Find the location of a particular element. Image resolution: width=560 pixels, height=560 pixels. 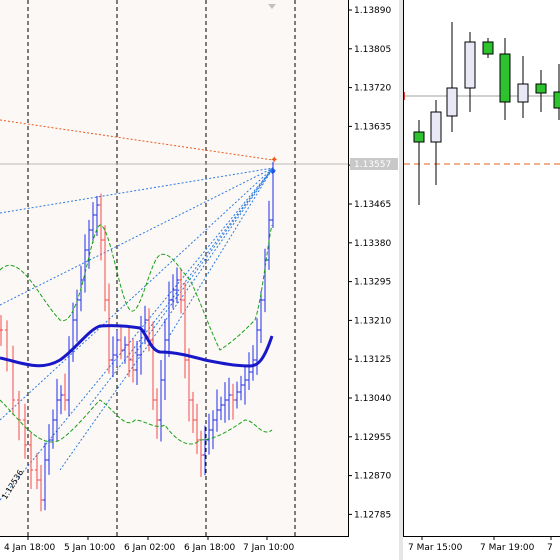

right-time-tick-label: 7 Mar 19:00 is located at coordinates (507, 548).